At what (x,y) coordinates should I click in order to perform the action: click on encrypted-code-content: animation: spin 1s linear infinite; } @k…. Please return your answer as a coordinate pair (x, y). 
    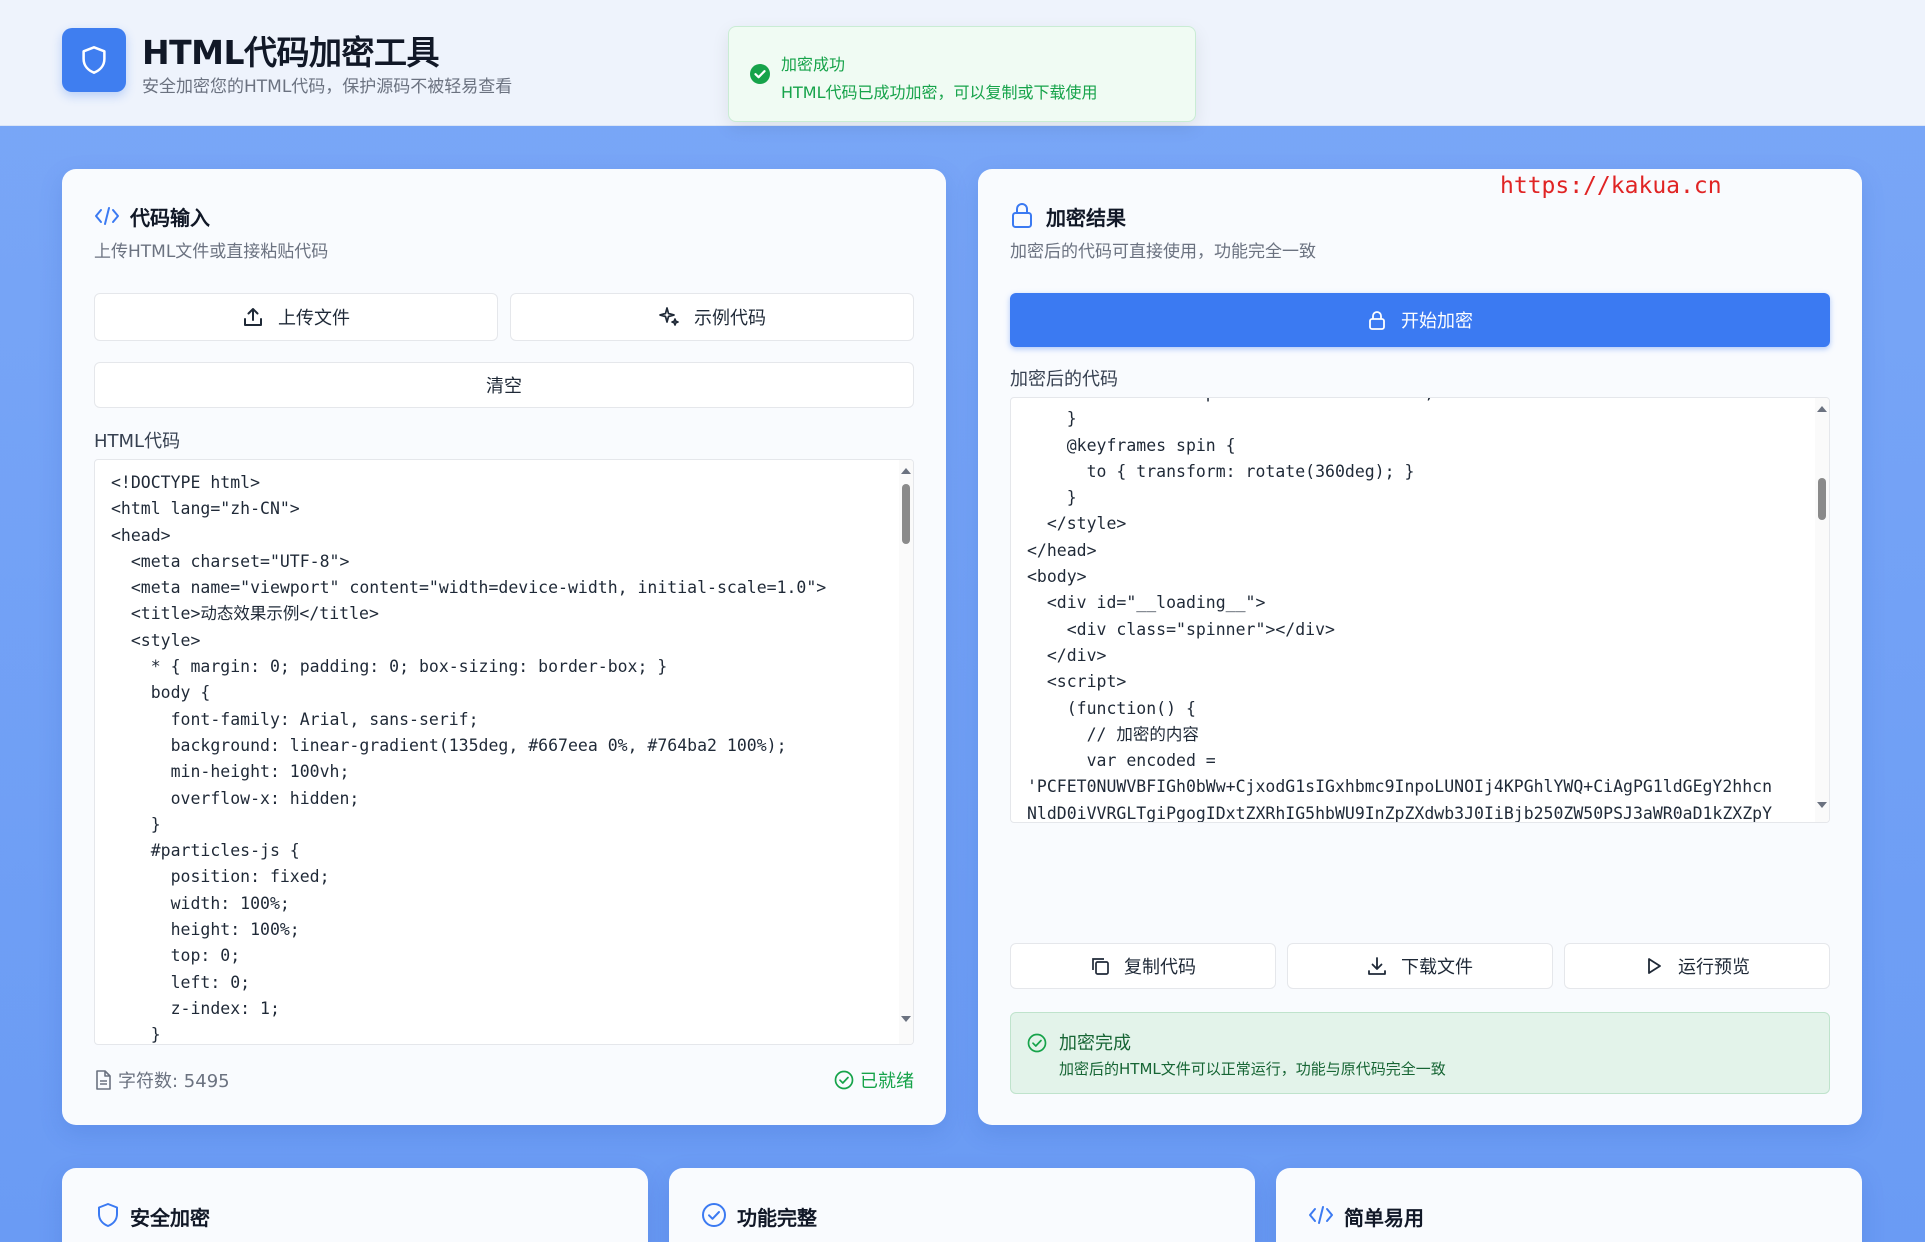
    Looking at the image, I should click on (1400, 610).